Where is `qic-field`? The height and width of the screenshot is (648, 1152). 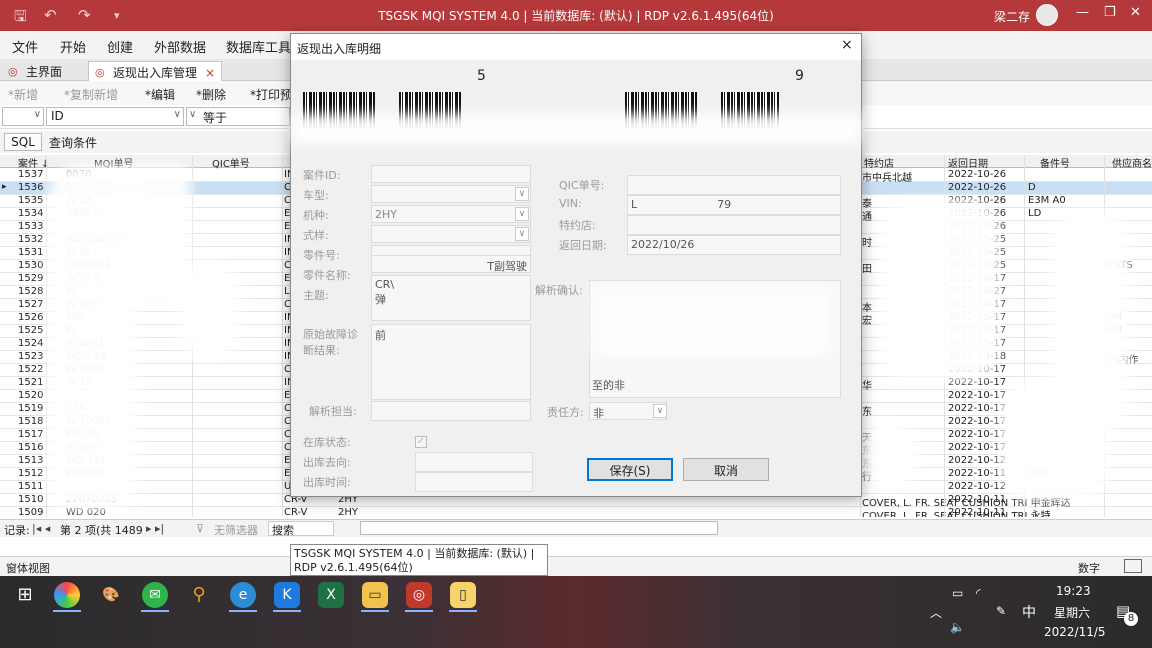 qic-field is located at coordinates (734, 185).